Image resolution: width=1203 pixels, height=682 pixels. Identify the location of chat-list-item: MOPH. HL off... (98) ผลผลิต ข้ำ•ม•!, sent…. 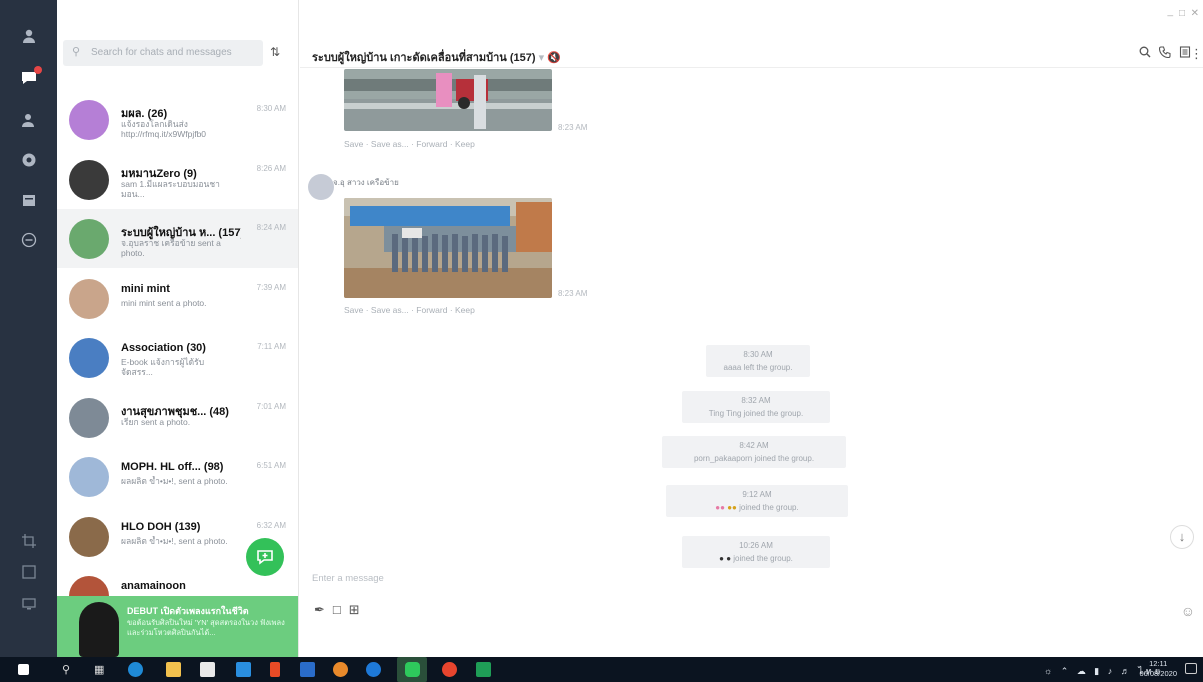
(177, 476).